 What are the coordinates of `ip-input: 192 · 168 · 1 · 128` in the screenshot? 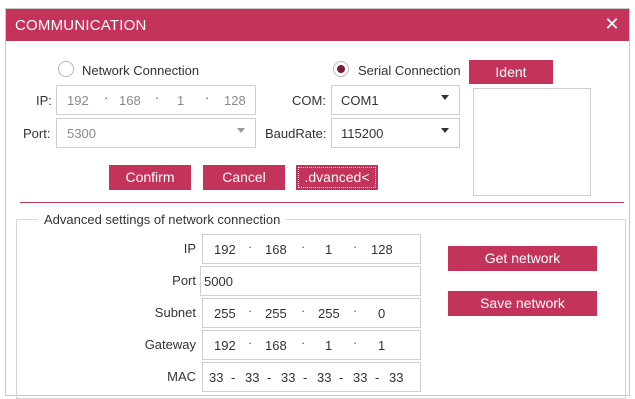 It's located at (156, 100).